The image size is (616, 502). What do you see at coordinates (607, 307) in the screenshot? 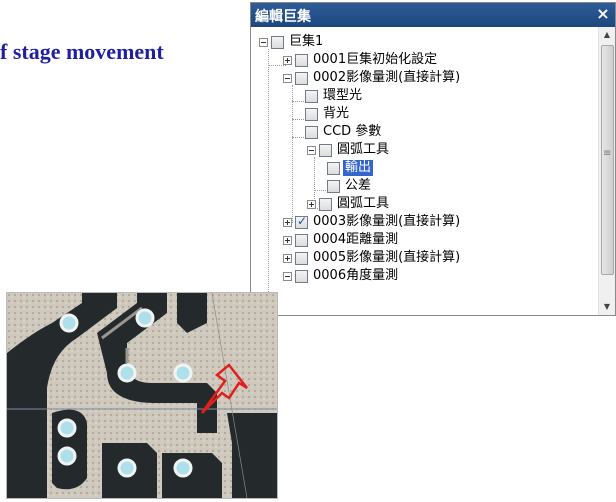
I see `scroll-down-icon: ▼` at bounding box center [607, 307].